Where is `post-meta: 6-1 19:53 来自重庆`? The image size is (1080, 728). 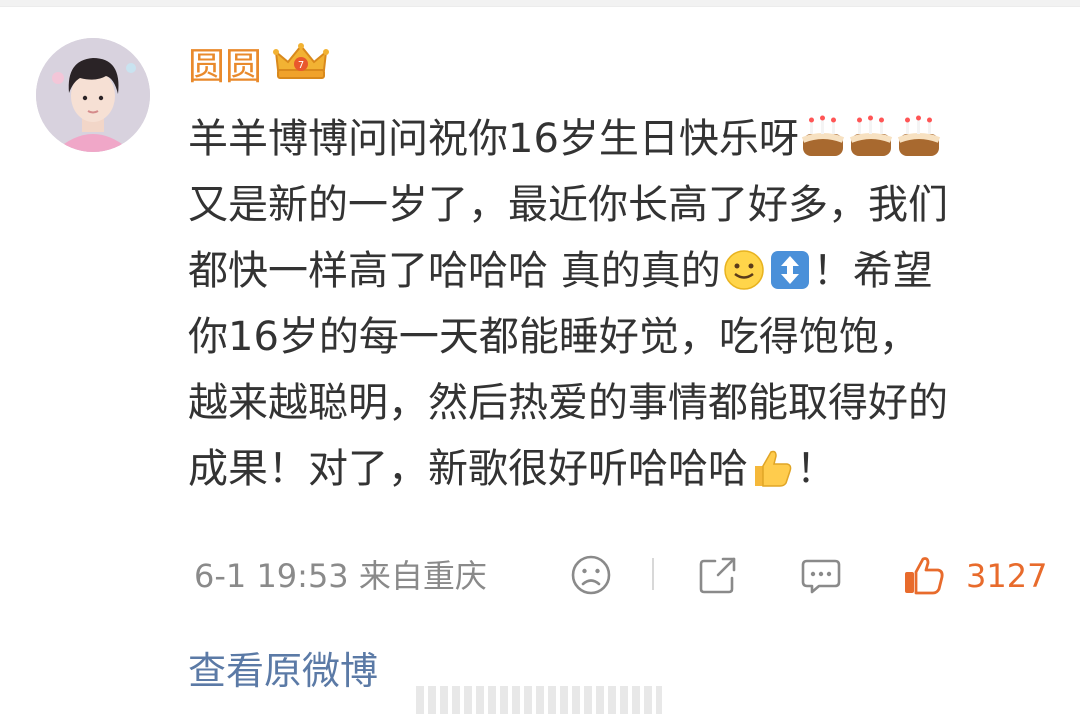
post-meta: 6-1 19:53 来自重庆 is located at coordinates (340, 576).